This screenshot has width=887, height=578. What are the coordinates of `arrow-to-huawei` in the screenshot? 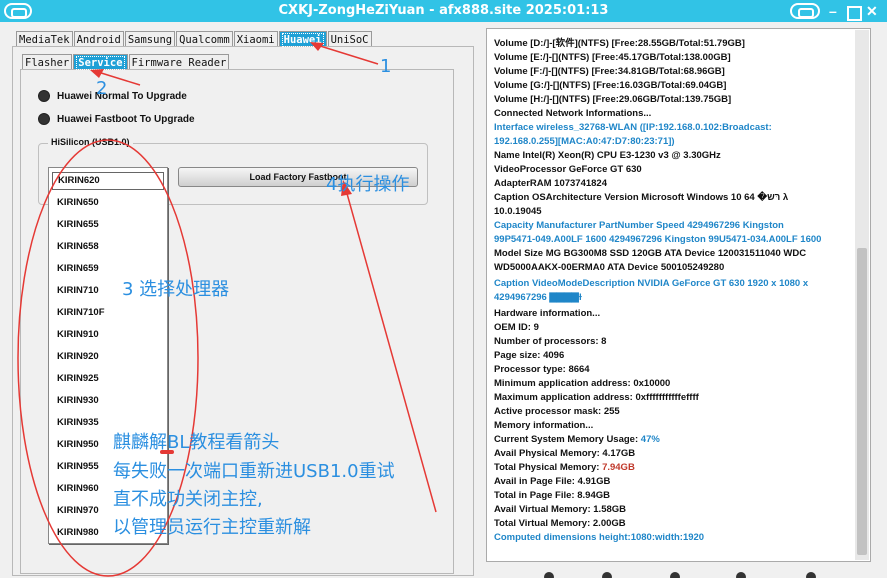 It's located at (347, 54).